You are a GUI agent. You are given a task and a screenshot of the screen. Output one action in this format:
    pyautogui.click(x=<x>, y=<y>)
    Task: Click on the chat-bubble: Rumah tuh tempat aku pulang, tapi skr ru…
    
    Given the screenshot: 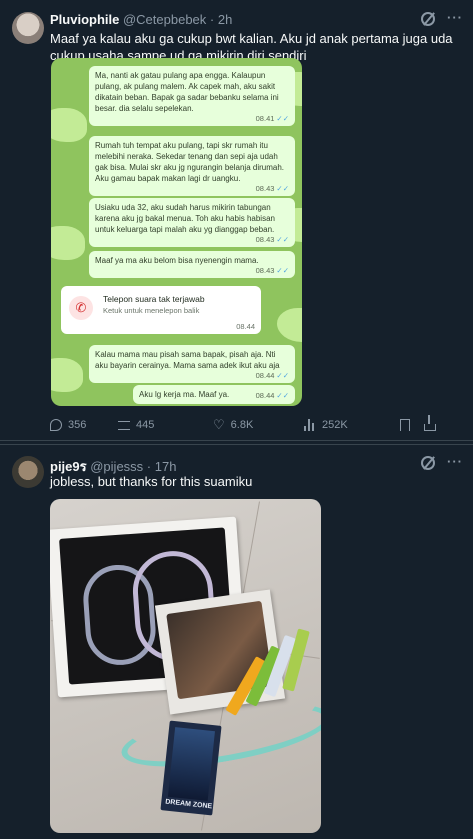 What is the action you would take?
    pyautogui.click(x=192, y=166)
    